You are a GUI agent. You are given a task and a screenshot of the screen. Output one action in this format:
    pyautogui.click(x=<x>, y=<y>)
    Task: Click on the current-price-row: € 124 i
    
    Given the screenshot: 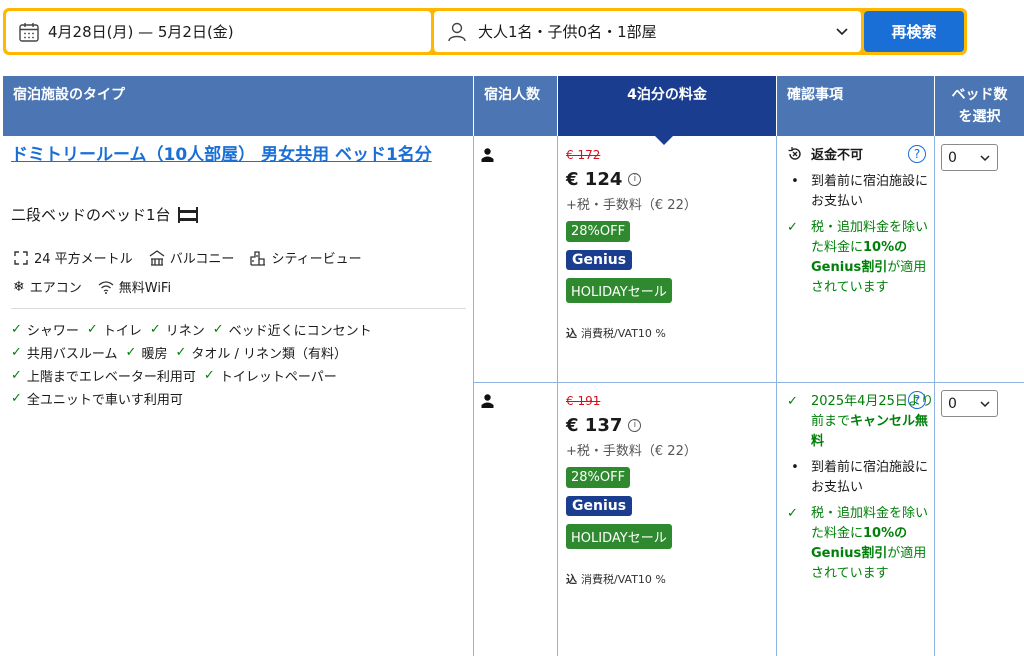 What is the action you would take?
    pyautogui.click(x=631, y=179)
    